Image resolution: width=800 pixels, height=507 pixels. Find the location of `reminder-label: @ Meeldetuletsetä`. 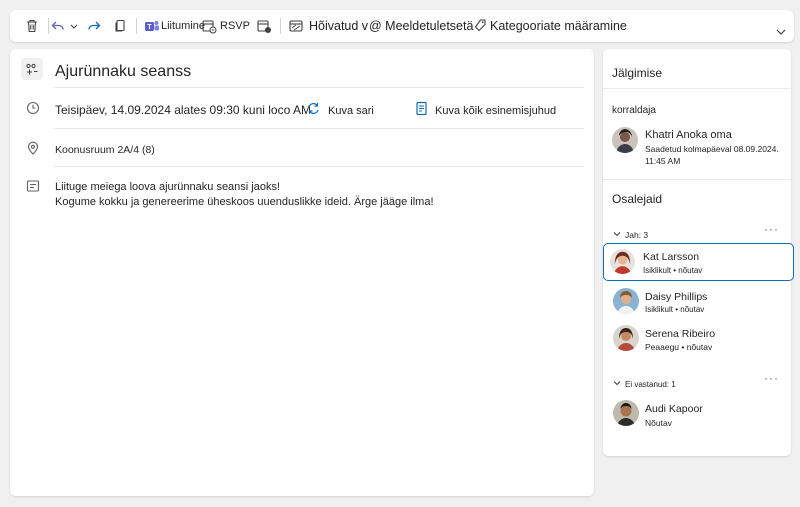

reminder-label: @ Meeldetuletsetä is located at coordinates (421, 26).